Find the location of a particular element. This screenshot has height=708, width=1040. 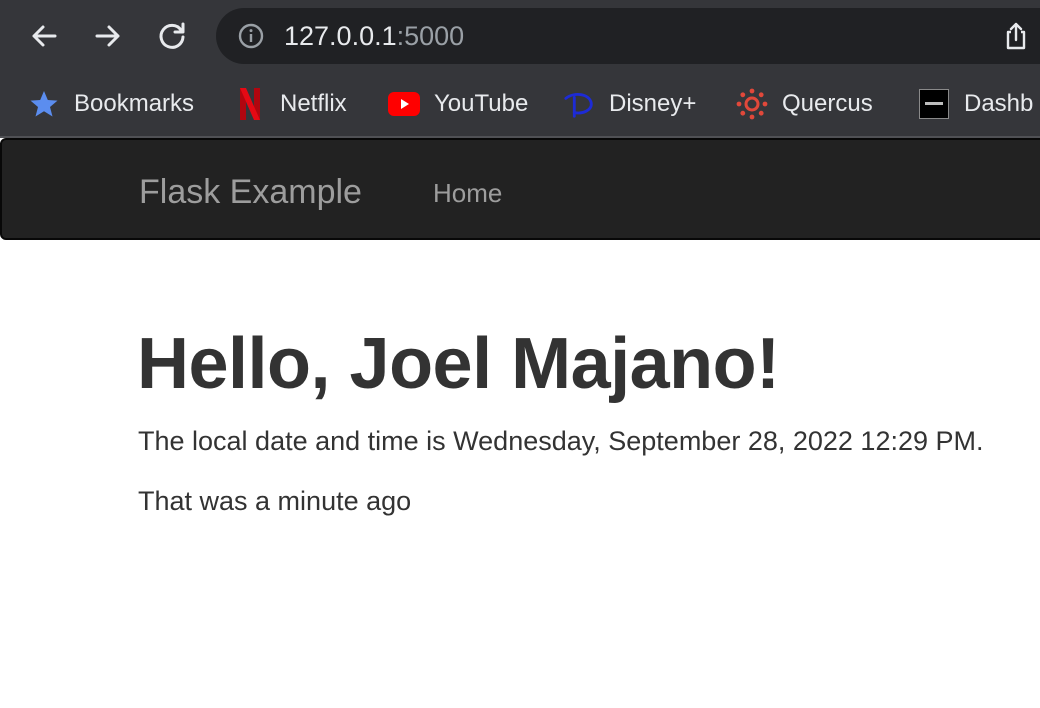

netflix-icon is located at coordinates (250, 104).